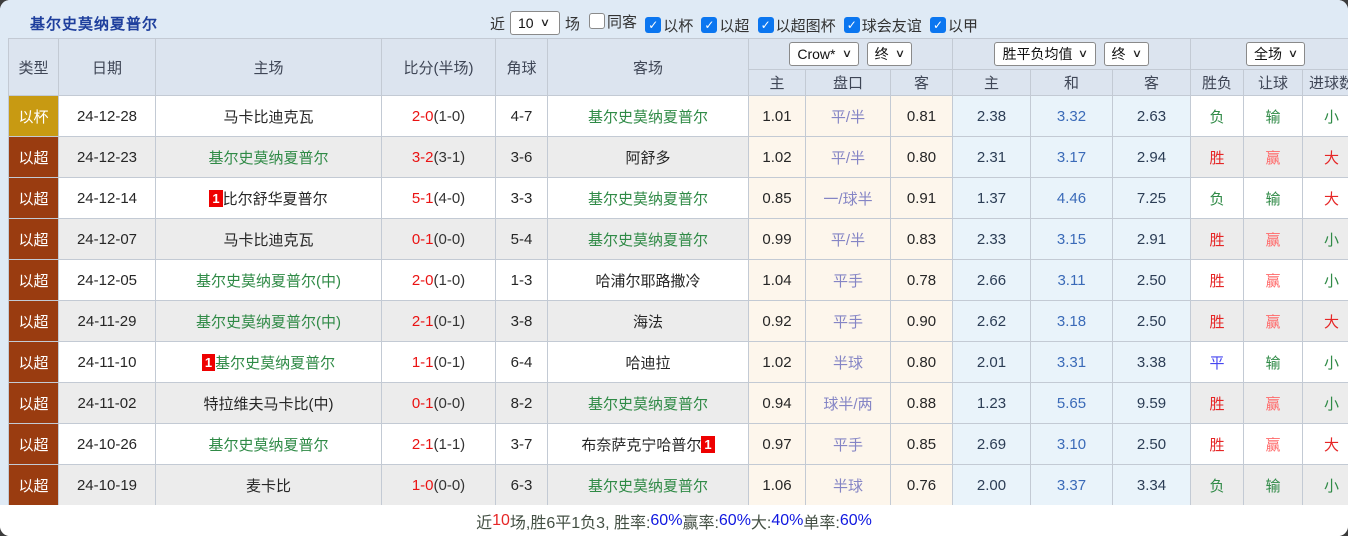 The image size is (1348, 536). I want to click on fulltime-score: 0-1, so click(422, 239).